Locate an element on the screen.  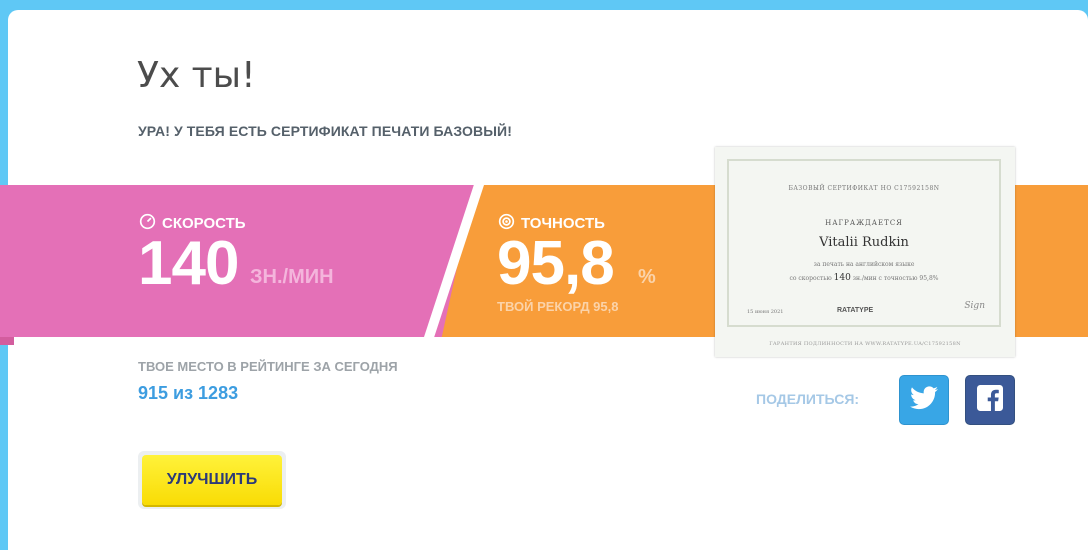
rating-label: ТВОЕ МЕСТО В РЕЙТИНГЕ ЗА СЕГОДНЯ is located at coordinates (268, 366).